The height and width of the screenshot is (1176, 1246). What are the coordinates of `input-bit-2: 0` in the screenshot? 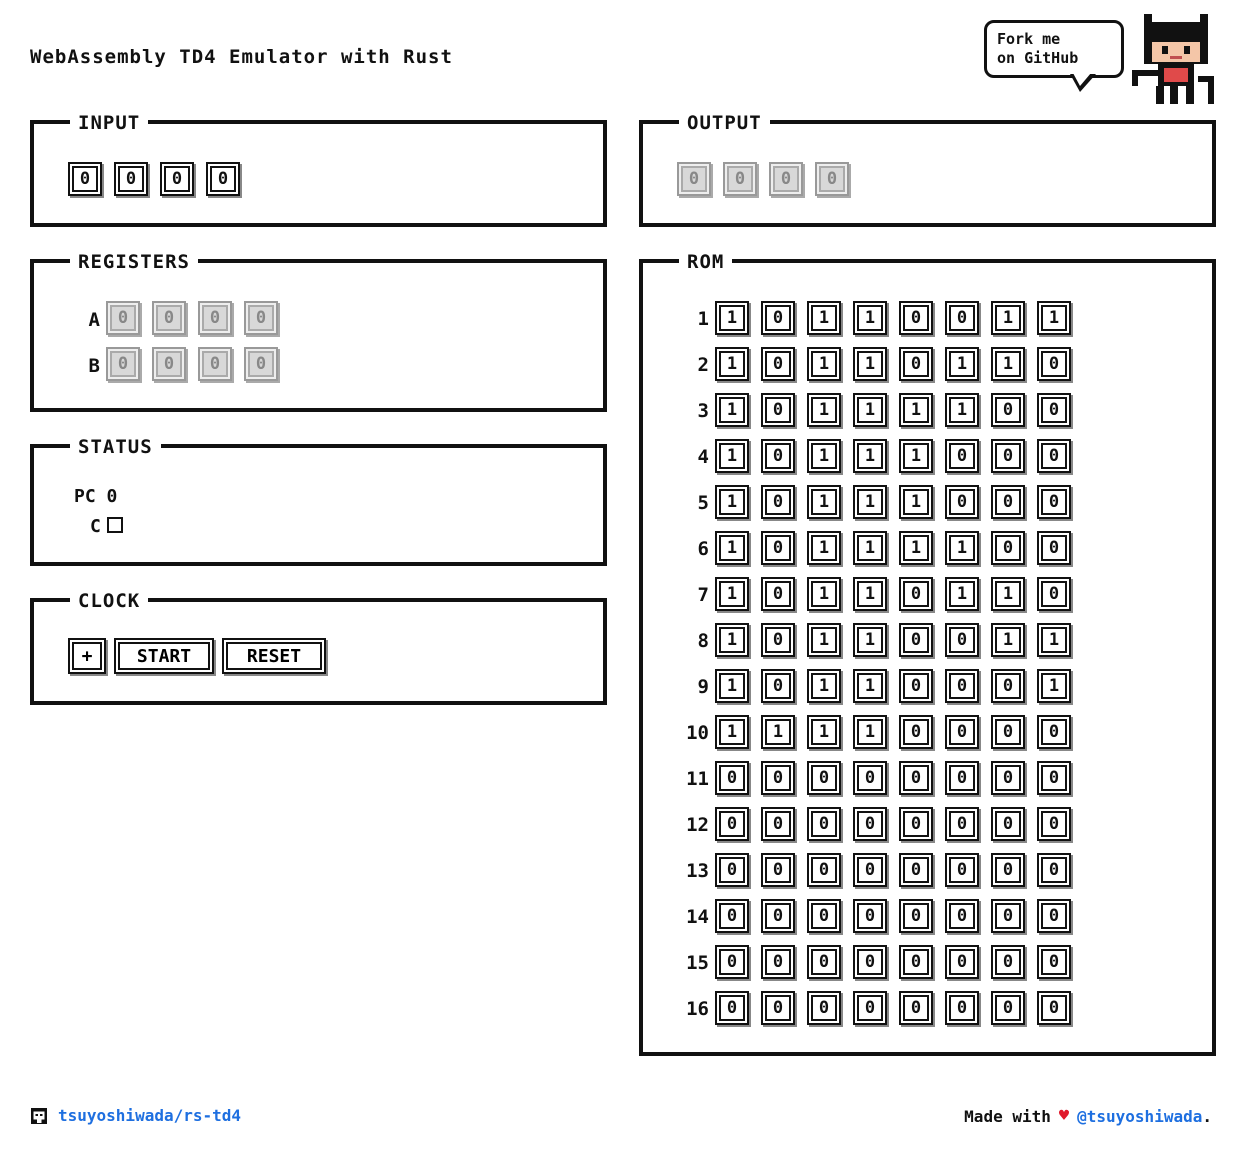 It's located at (131, 179).